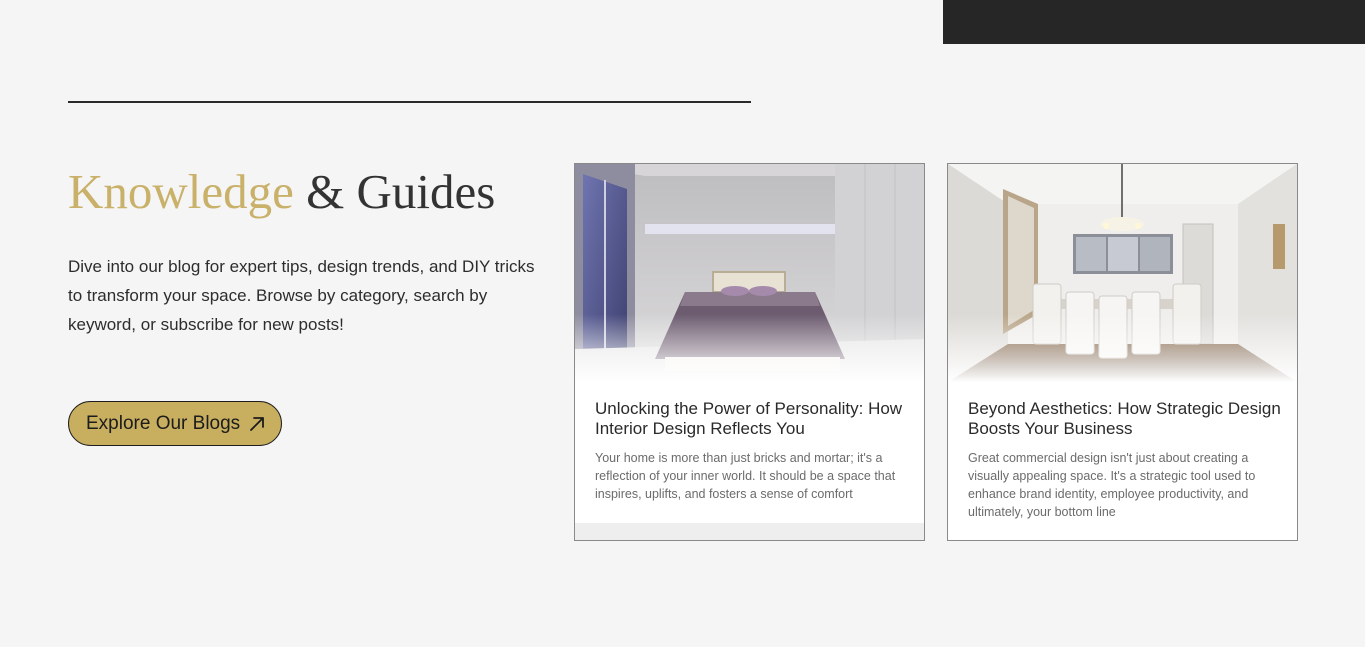  I want to click on heading-accent: Knowledge, so click(181, 191).